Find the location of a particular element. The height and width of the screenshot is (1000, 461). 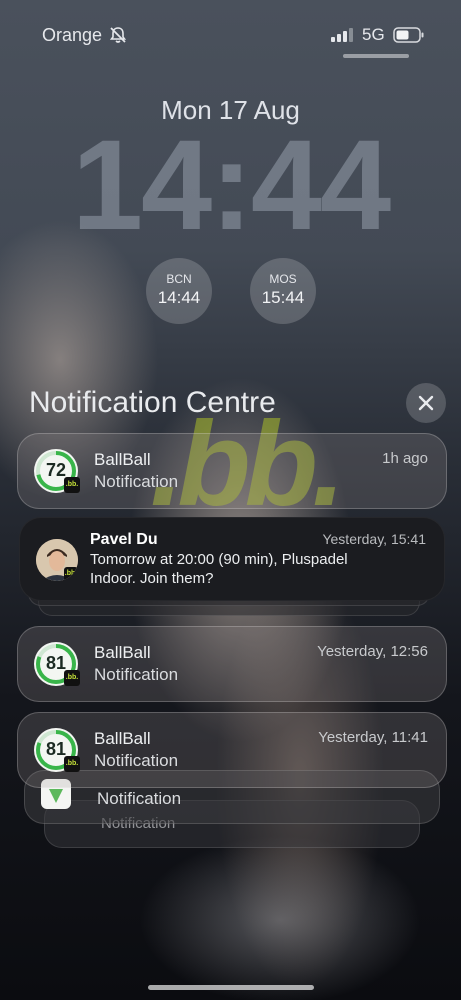

bell-muted-icon is located at coordinates (118, 35).